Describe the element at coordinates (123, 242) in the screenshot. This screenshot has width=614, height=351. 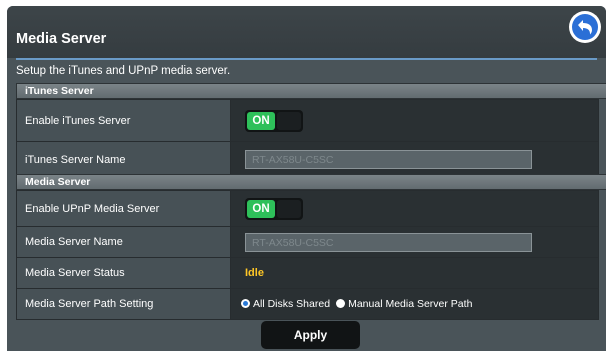
I see `media-name-label: Media Server Name` at that location.